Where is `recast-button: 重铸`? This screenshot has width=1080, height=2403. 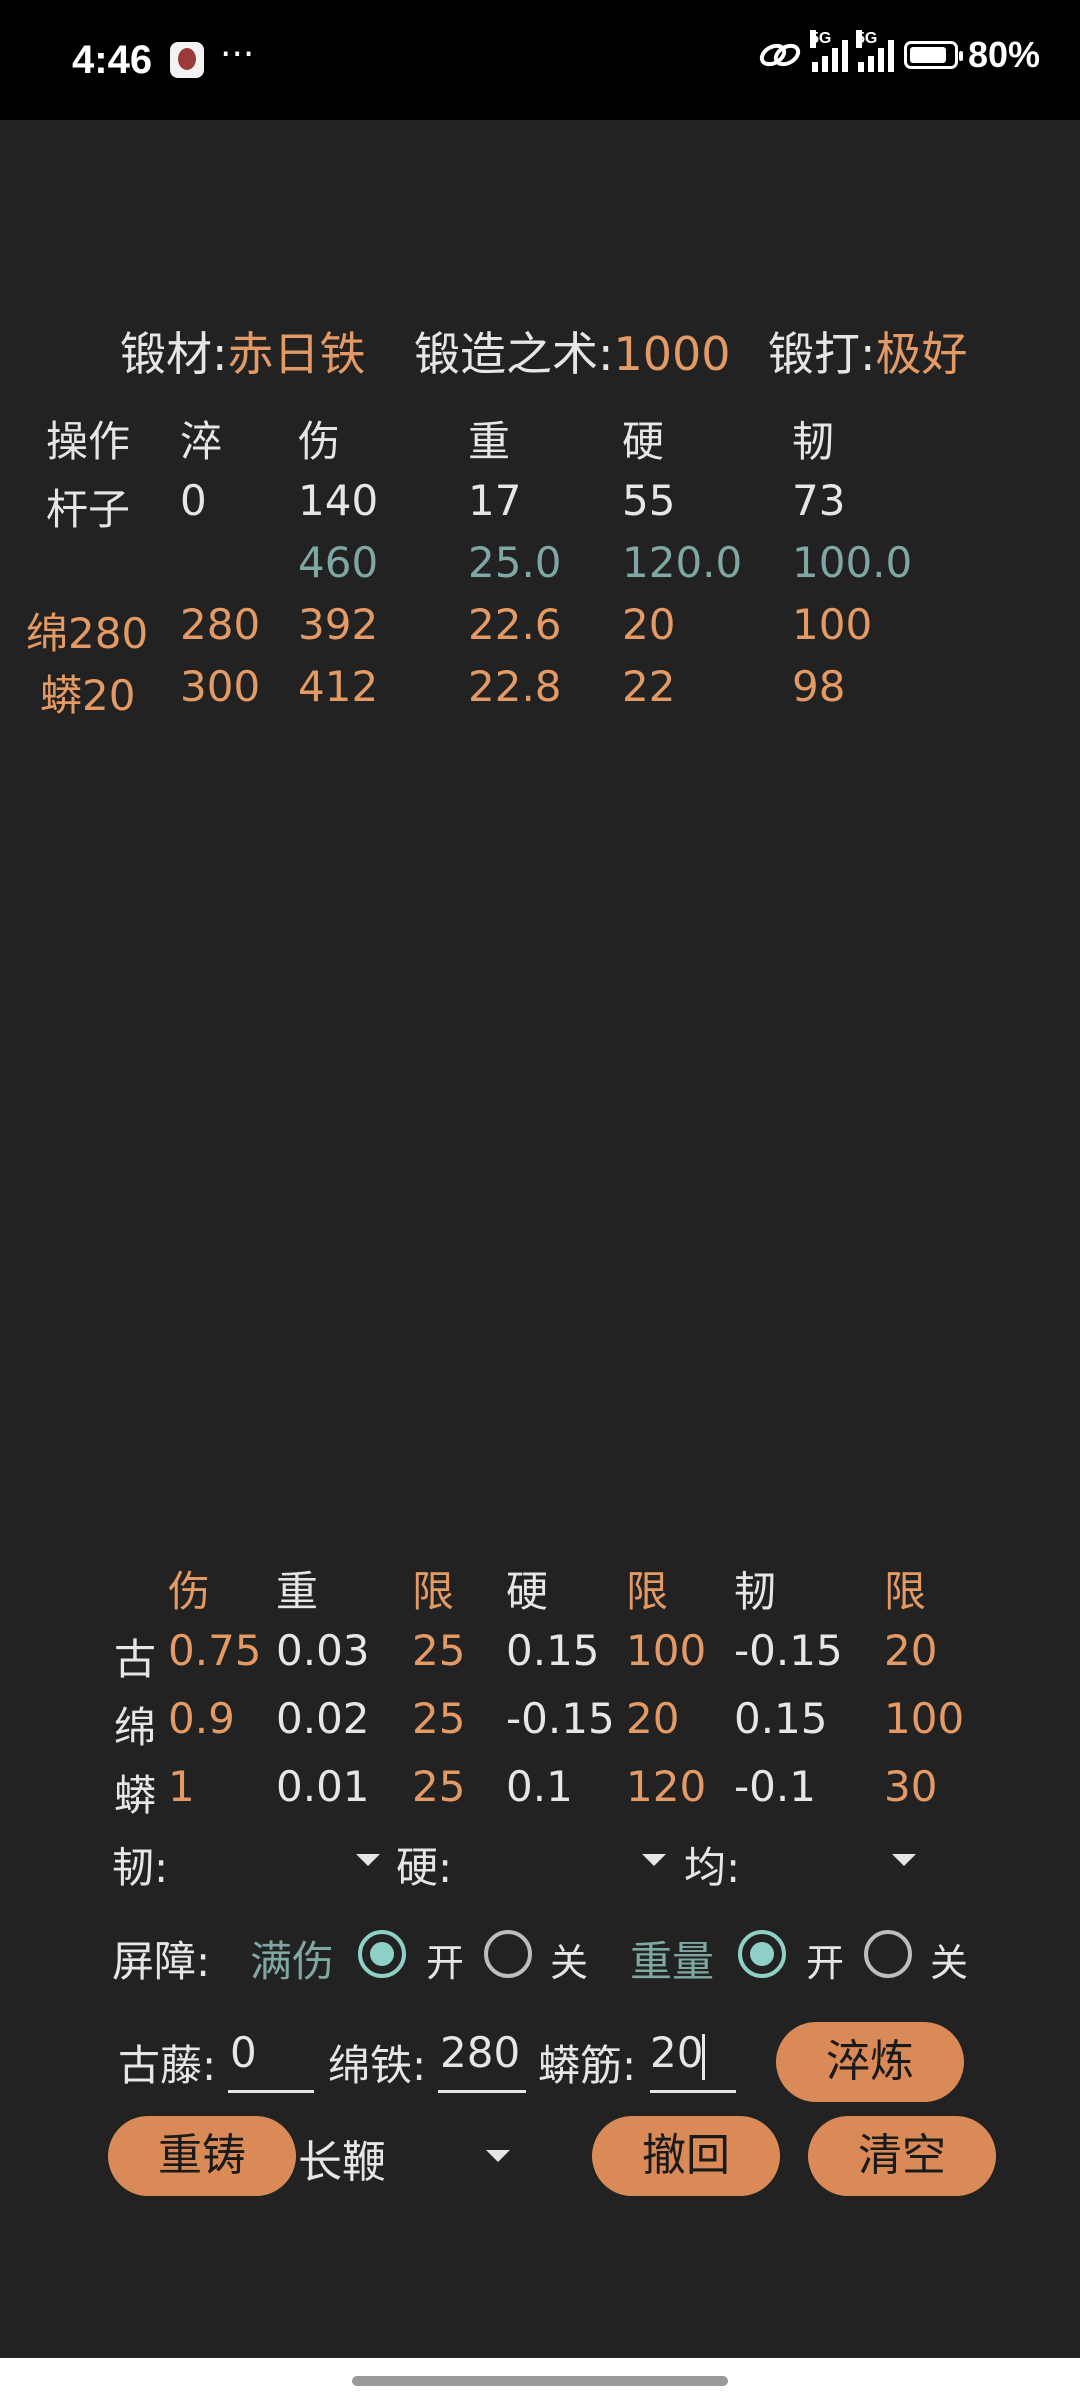 recast-button: 重铸 is located at coordinates (202, 2156).